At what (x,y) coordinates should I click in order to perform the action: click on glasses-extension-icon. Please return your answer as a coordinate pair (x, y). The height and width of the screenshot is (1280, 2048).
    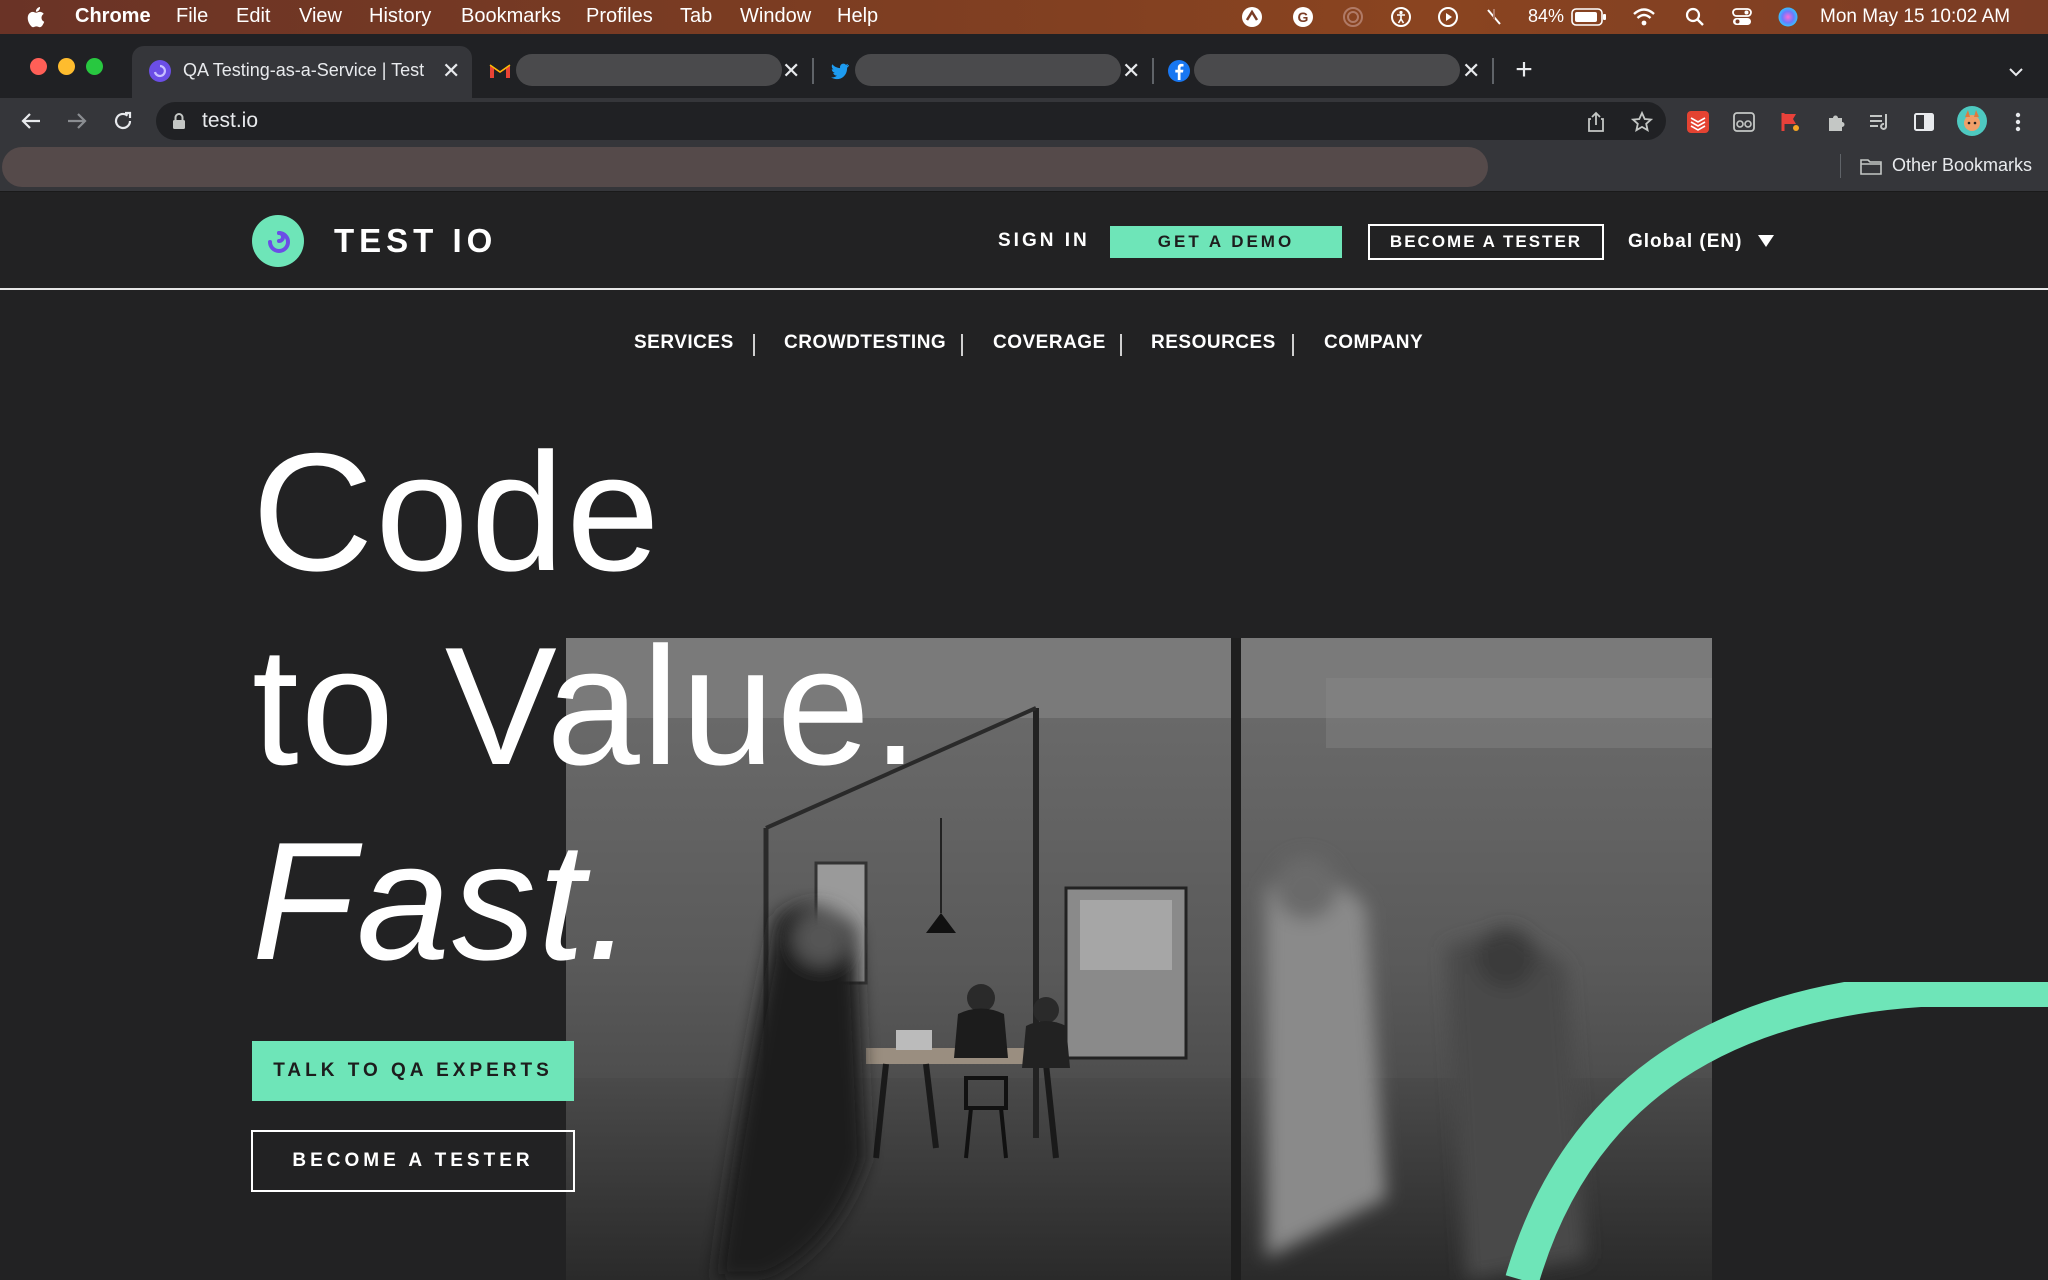
    Looking at the image, I should click on (1744, 122).